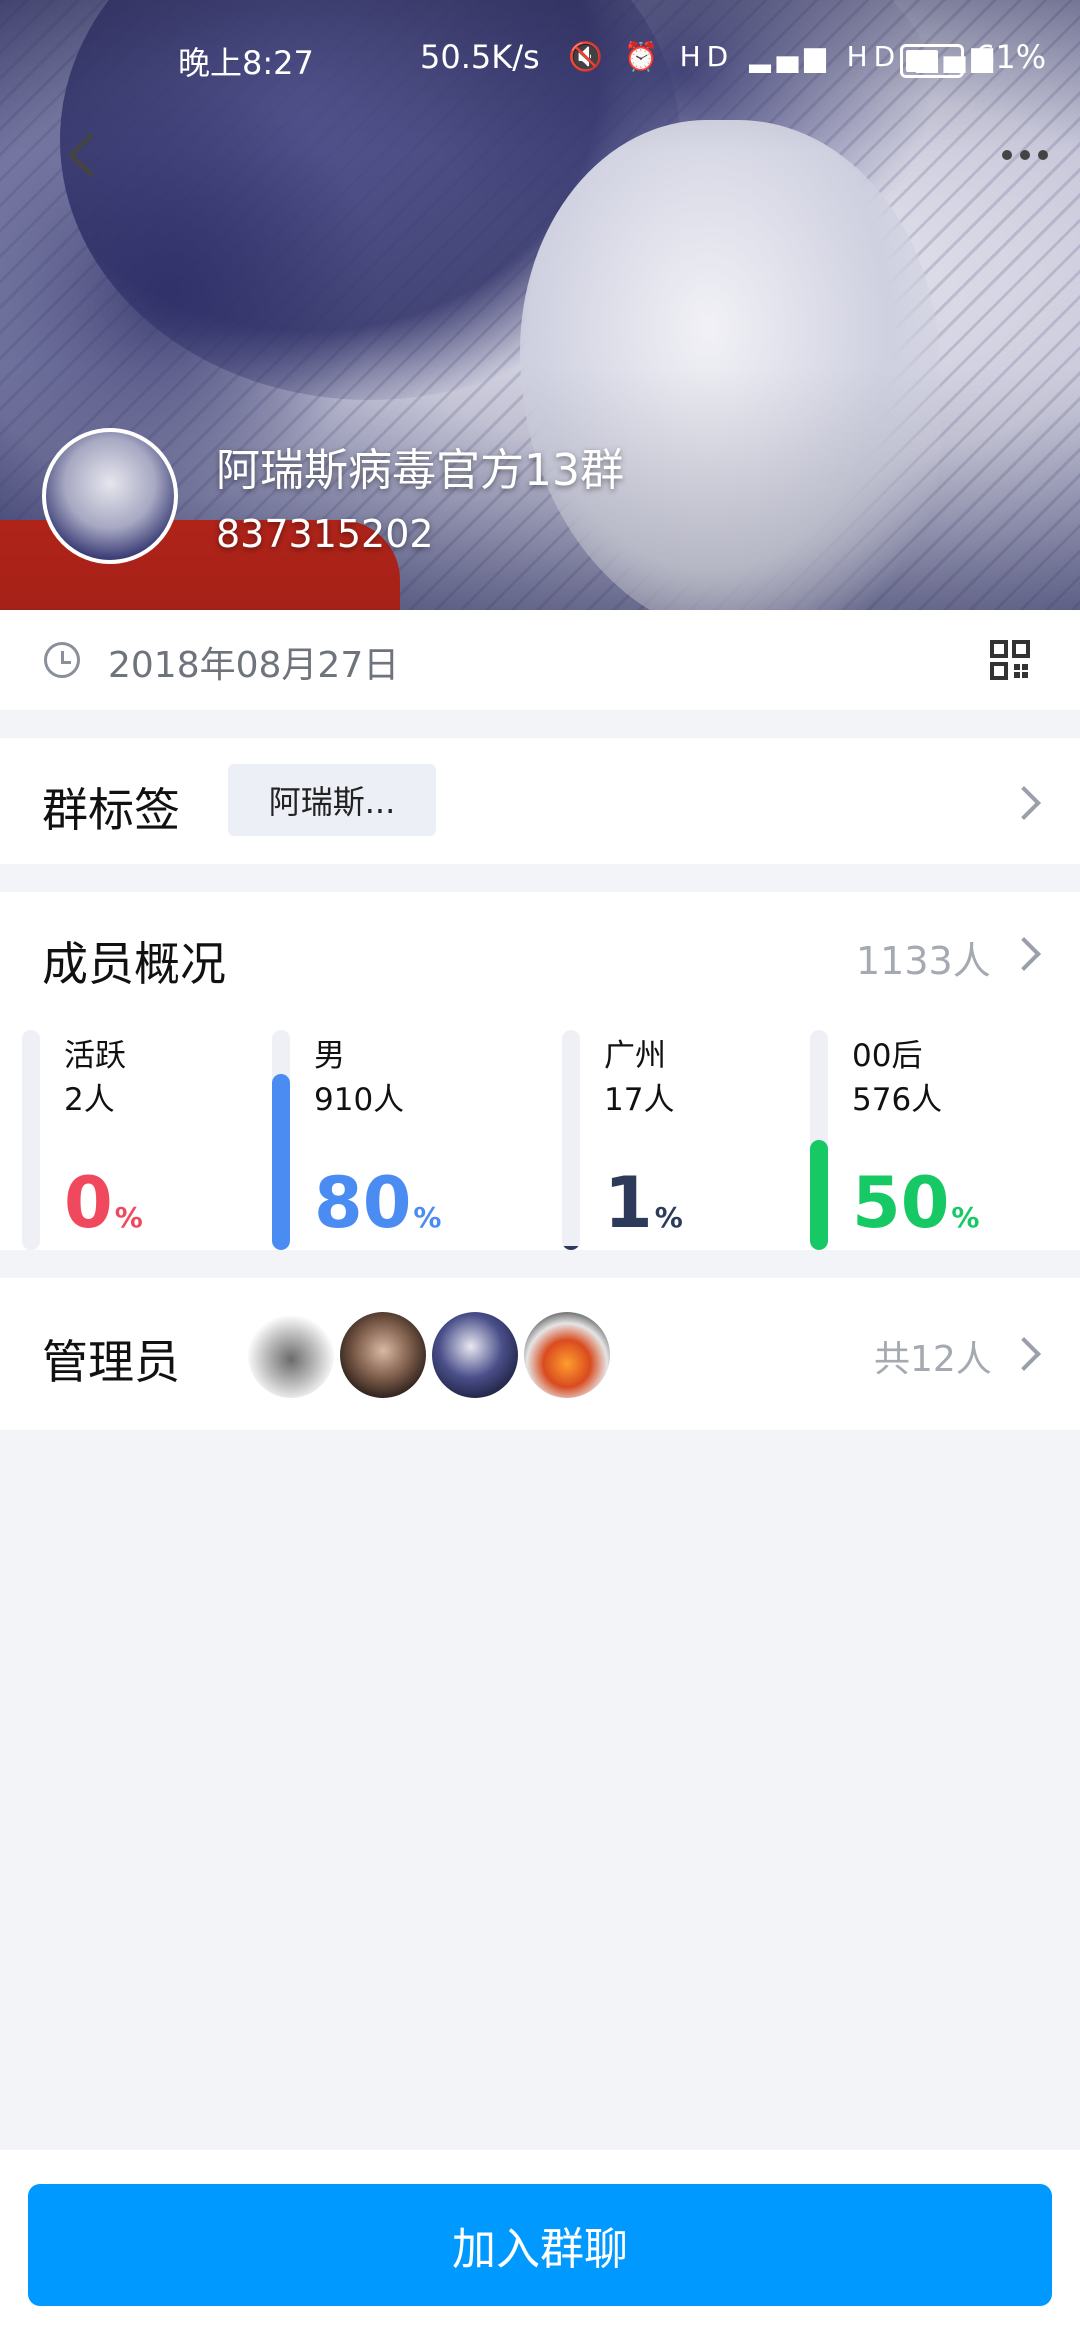 The image size is (1080, 2340). Describe the element at coordinates (134, 964) in the screenshot. I see `members-title: 成员概况` at that location.